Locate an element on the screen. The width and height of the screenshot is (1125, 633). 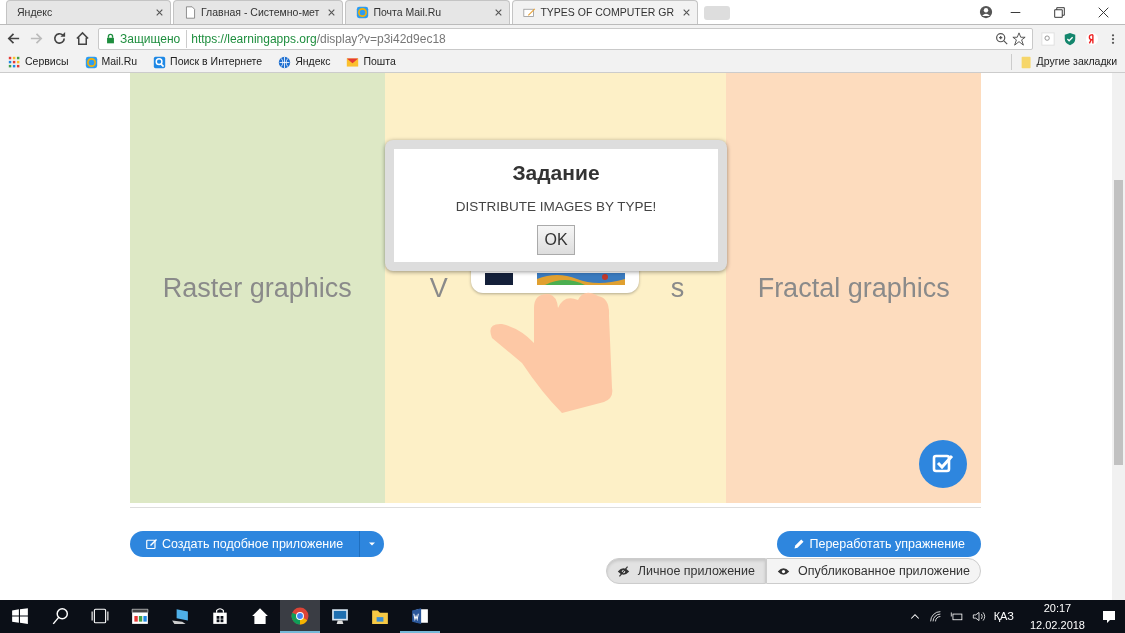
bookmark: Пошта is located at coordinates (371, 62).